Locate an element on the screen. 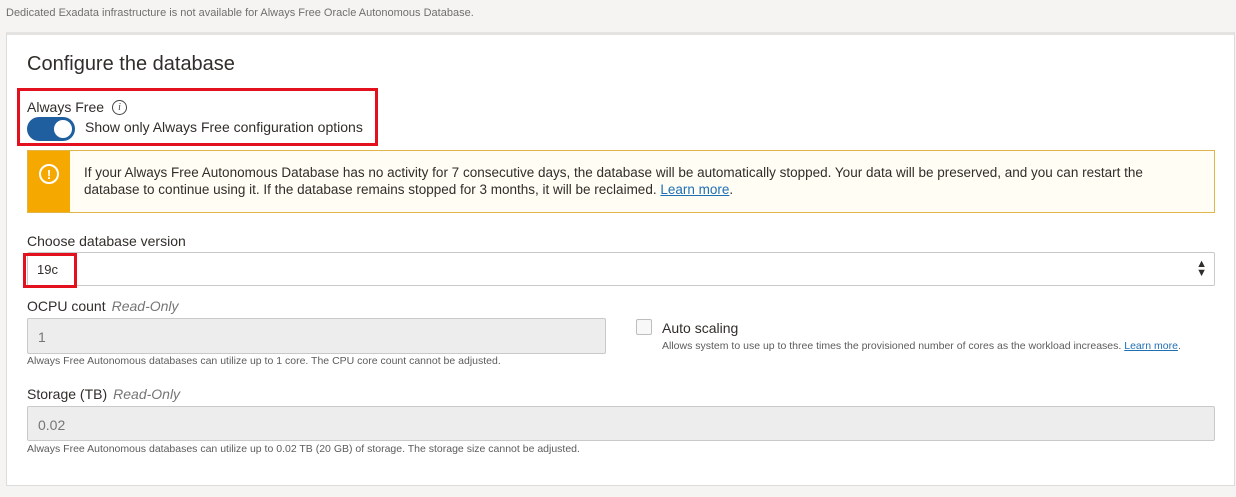 The height and width of the screenshot is (497, 1236). ocpu-label-text: OCPU count is located at coordinates (66, 306).